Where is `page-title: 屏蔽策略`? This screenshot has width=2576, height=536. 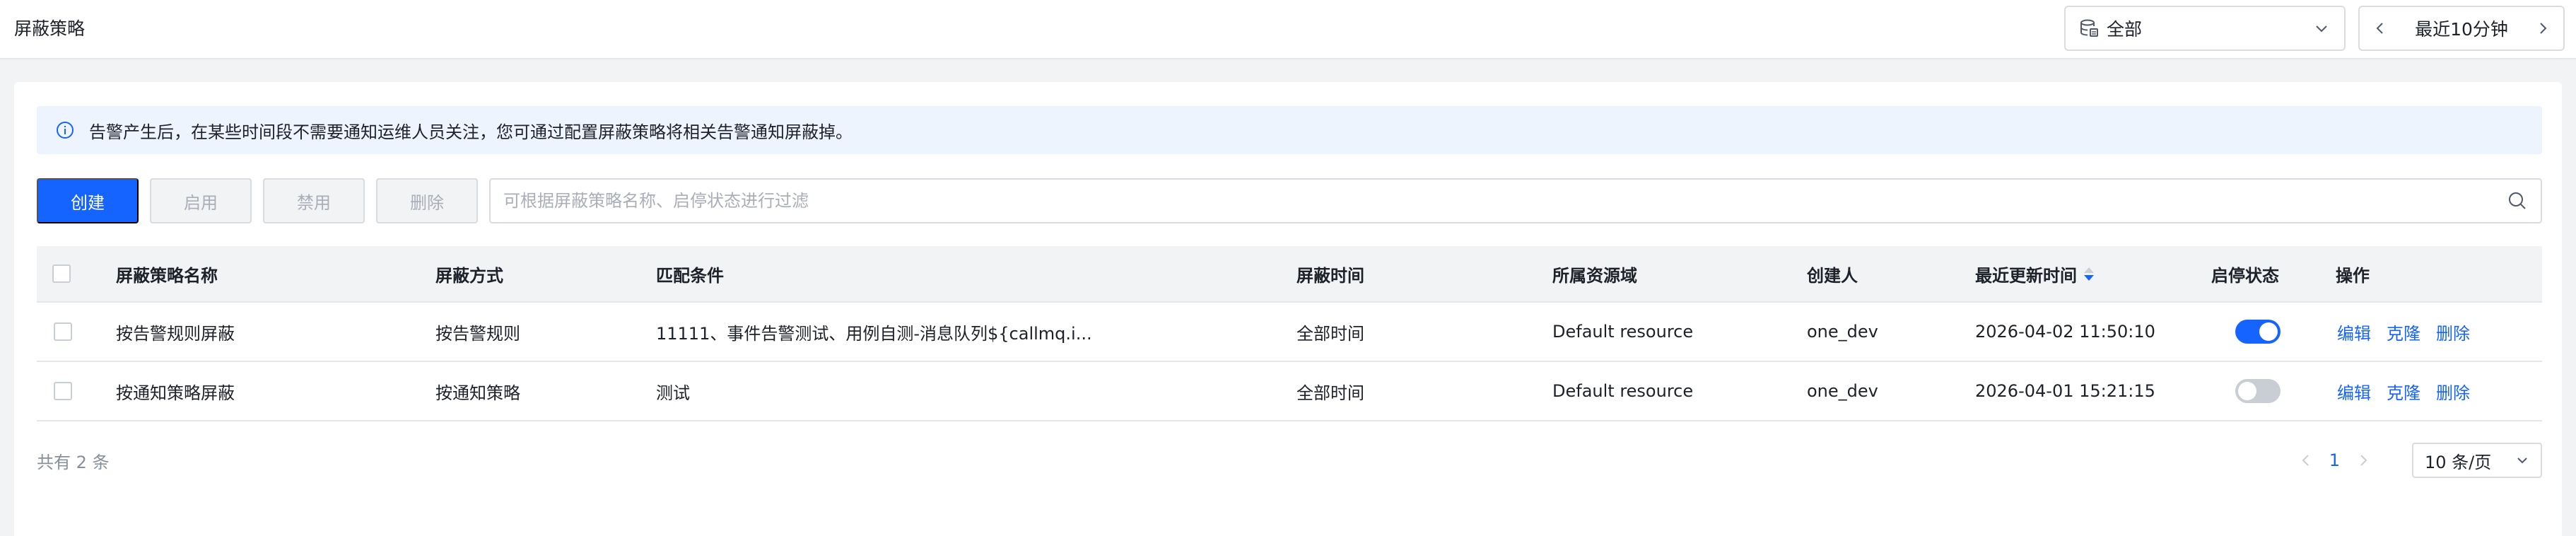
page-title: 屏蔽策略 is located at coordinates (50, 28).